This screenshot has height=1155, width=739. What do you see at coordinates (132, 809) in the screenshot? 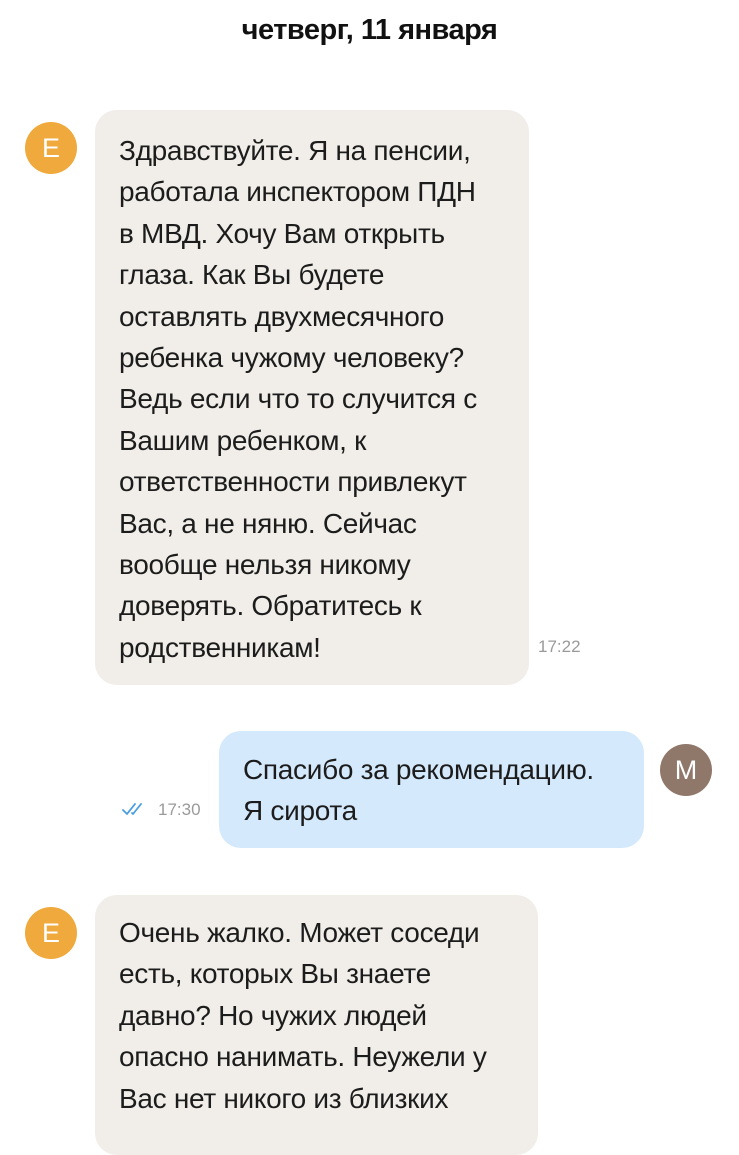
I see `double-check-icon` at bounding box center [132, 809].